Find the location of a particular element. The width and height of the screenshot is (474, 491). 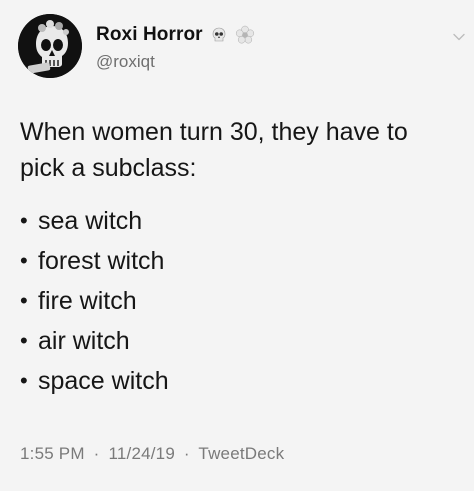

skull-emoji-icon is located at coordinates (219, 35).